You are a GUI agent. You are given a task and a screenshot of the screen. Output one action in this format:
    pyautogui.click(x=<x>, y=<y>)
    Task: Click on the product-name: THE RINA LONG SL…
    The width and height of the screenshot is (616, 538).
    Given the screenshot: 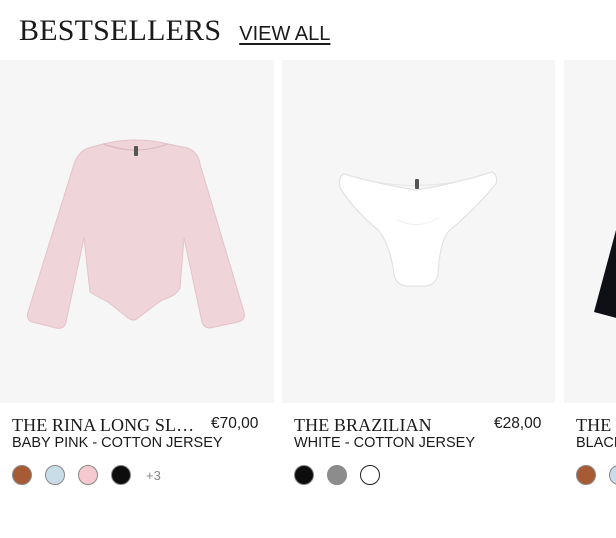 What is the action you would take?
    pyautogui.click(x=103, y=425)
    